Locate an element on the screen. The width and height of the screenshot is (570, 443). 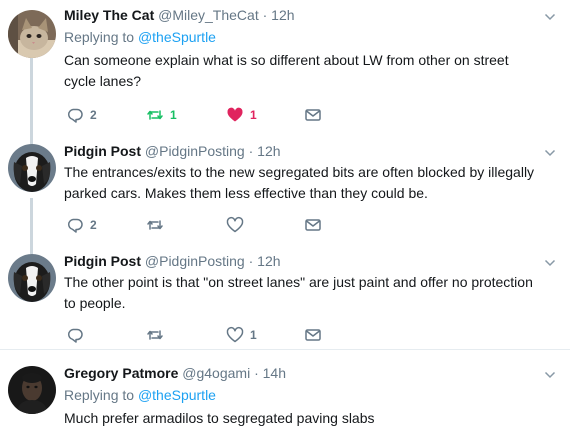
cat-avatar-icon is located at coordinates (32, 34).